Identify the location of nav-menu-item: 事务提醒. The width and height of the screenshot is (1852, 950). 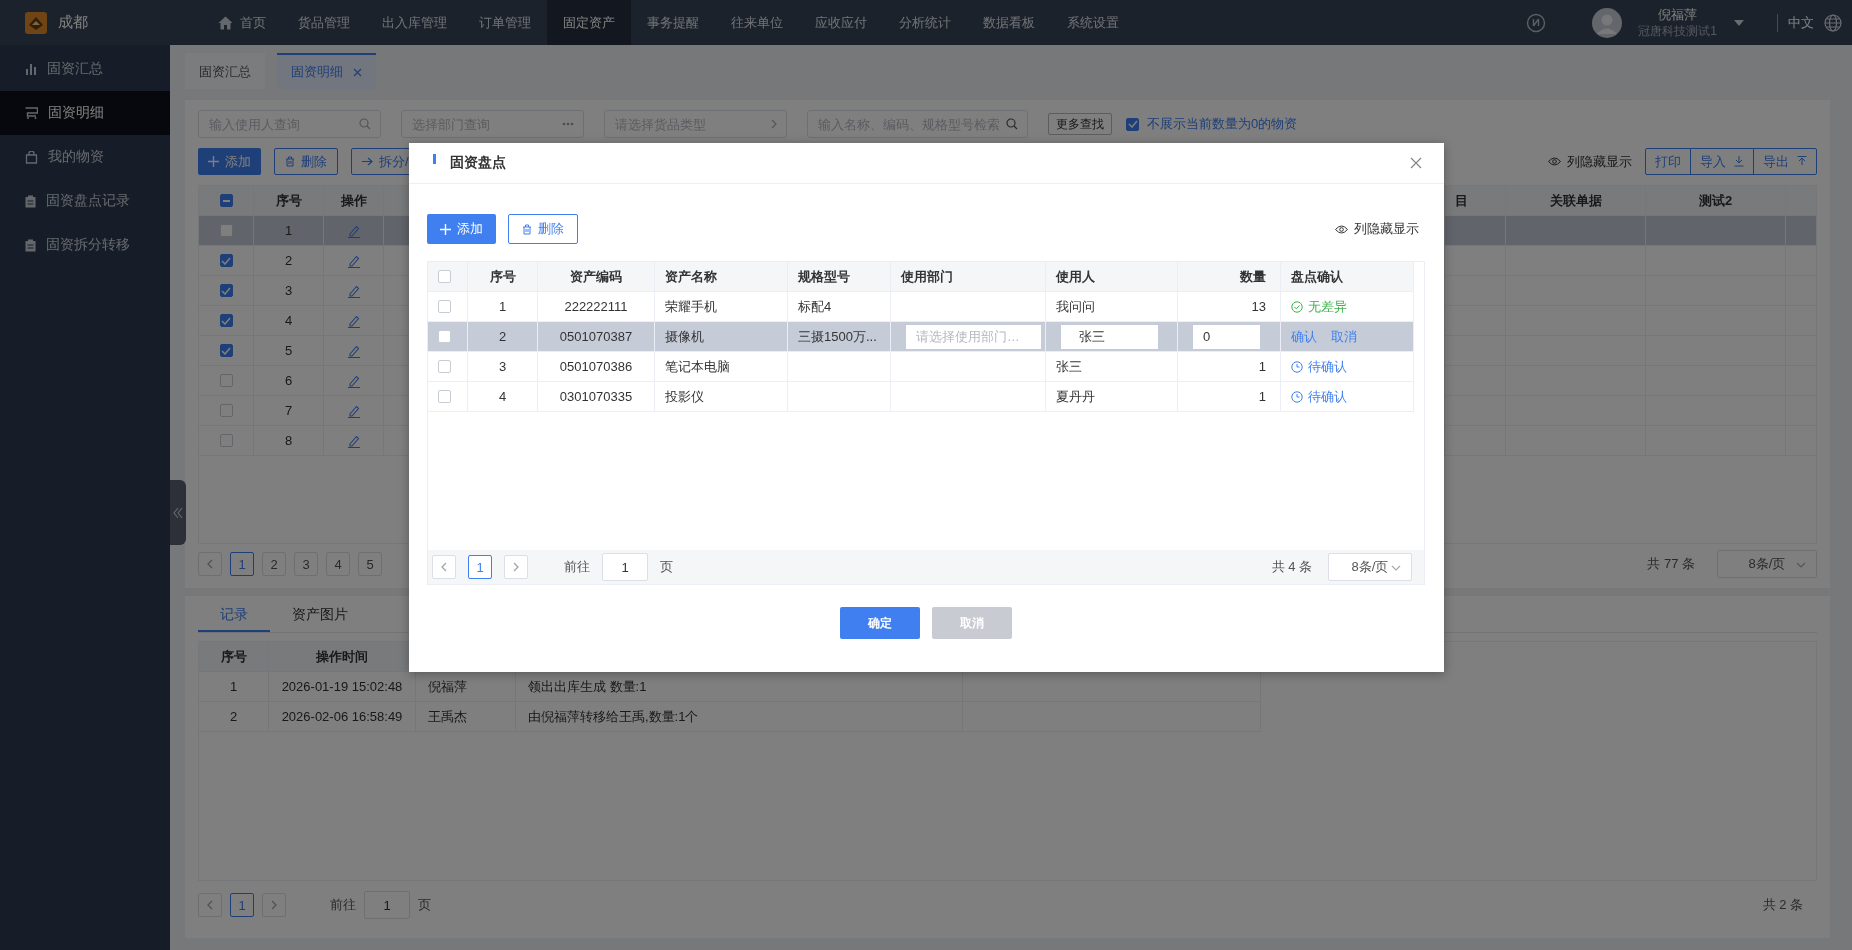
(673, 22).